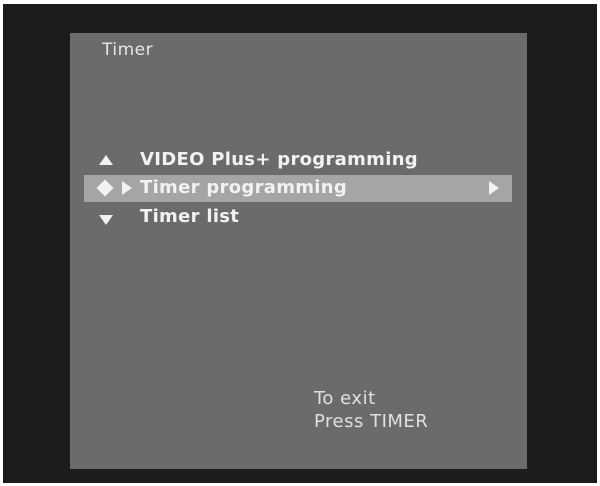  I want to click on down-arrow-icon, so click(106, 220).